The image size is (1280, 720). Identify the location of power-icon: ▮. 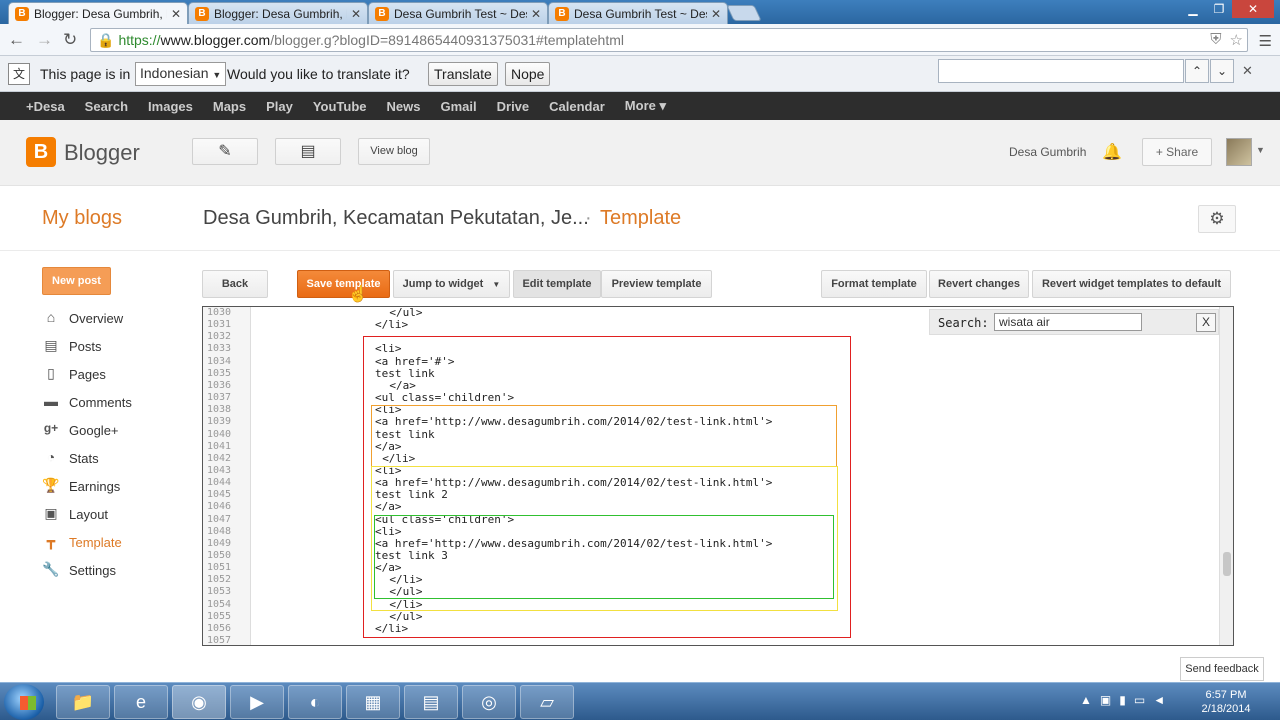
(1122, 700).